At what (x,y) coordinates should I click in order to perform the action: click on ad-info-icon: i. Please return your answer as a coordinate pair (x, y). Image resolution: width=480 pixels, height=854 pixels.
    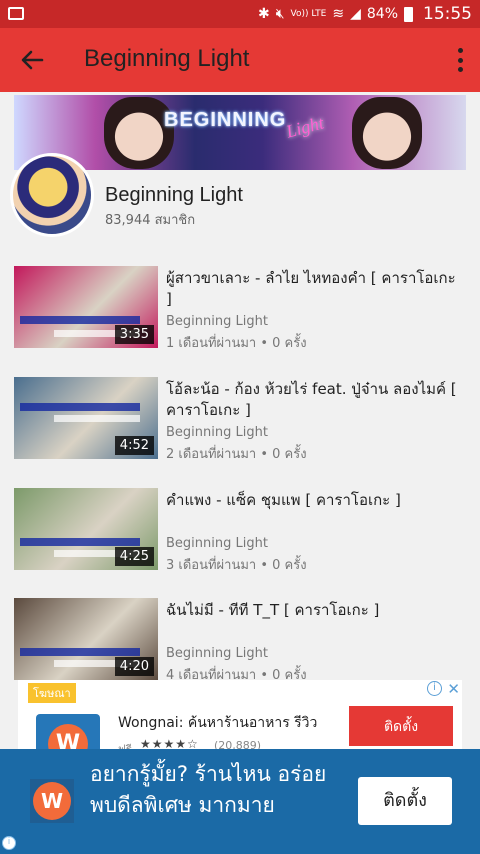
    Looking at the image, I should click on (434, 688).